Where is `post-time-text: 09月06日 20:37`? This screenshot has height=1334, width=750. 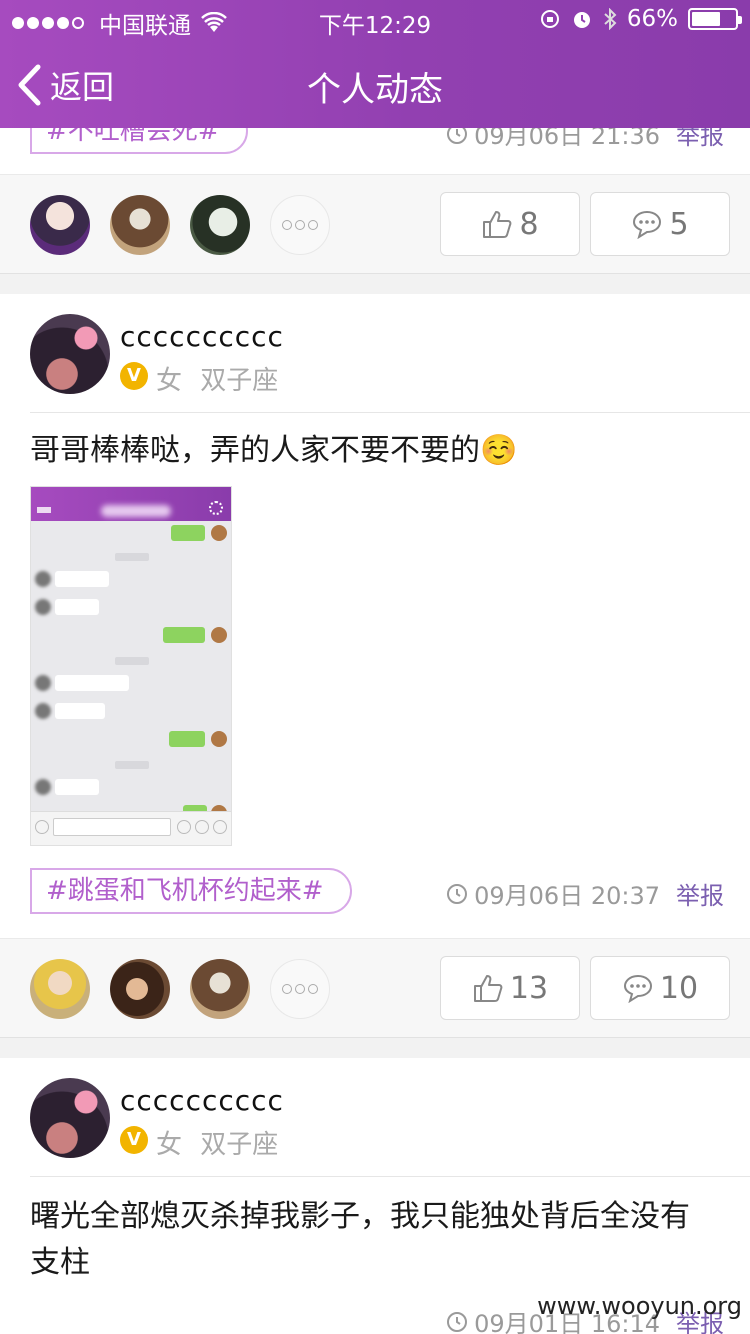
post-time-text: 09月06日 20:37 is located at coordinates (567, 896).